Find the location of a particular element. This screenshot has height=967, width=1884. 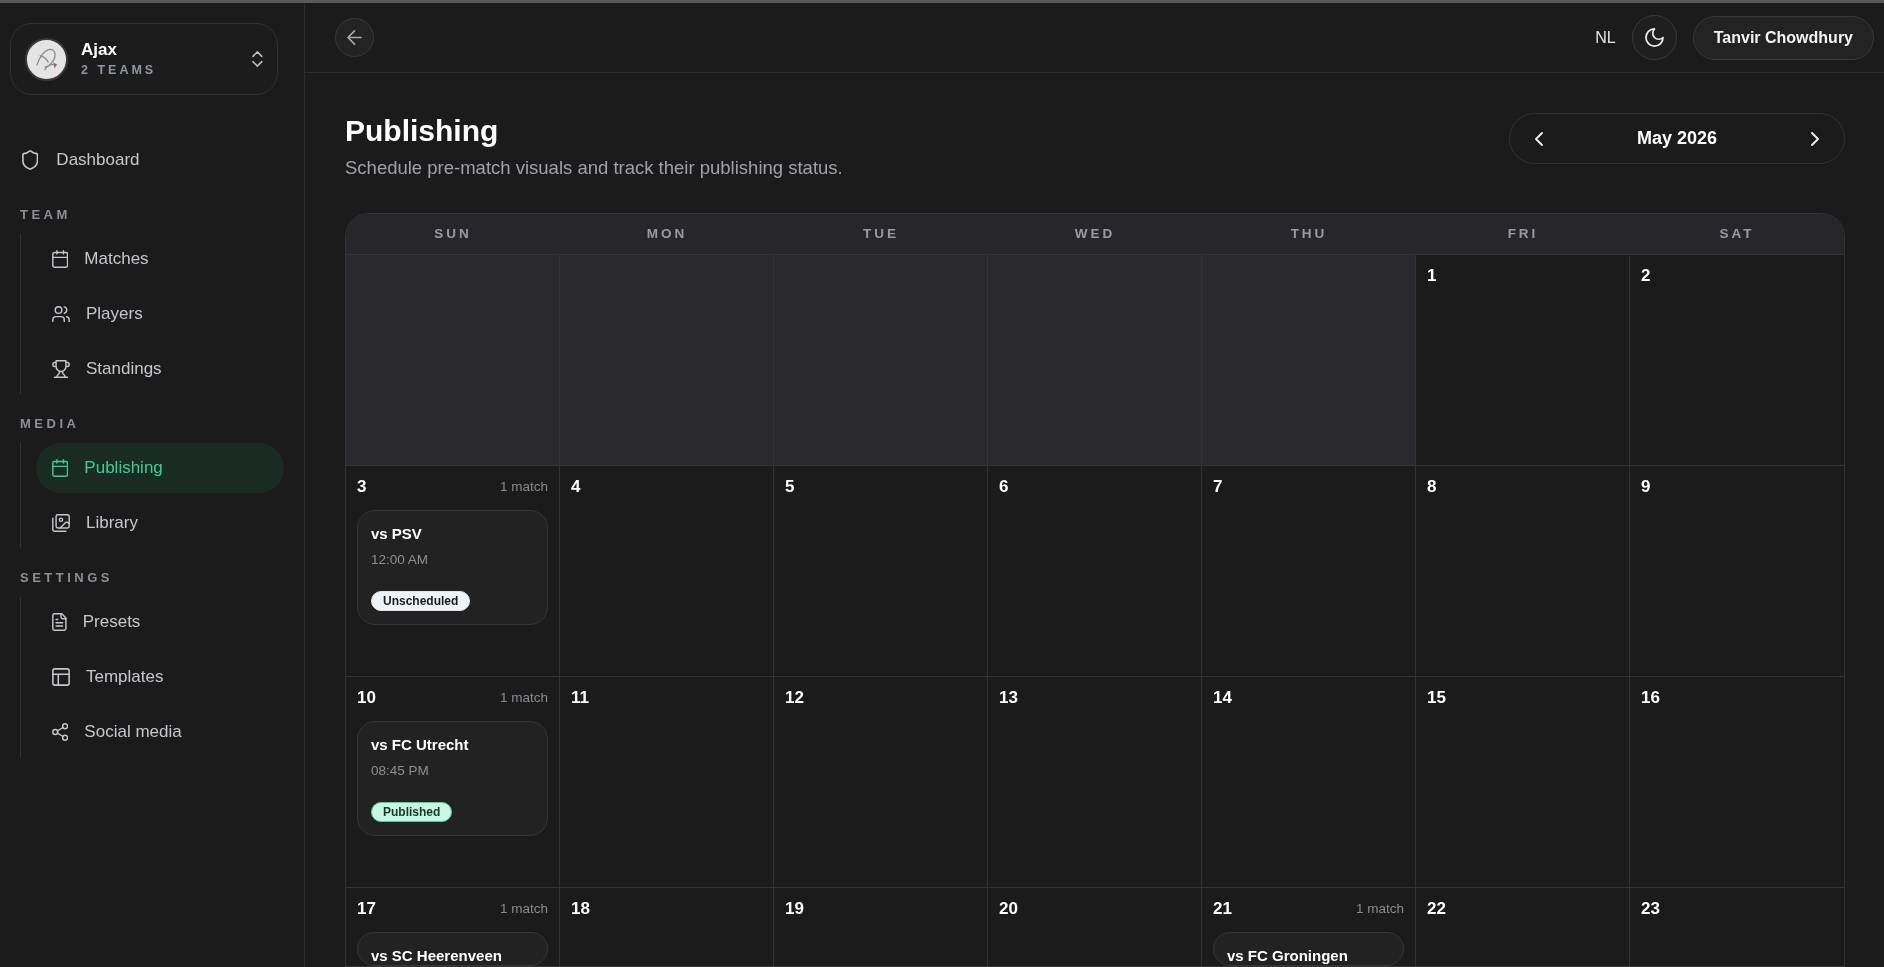

theme-toggle-button is located at coordinates (1654, 37).